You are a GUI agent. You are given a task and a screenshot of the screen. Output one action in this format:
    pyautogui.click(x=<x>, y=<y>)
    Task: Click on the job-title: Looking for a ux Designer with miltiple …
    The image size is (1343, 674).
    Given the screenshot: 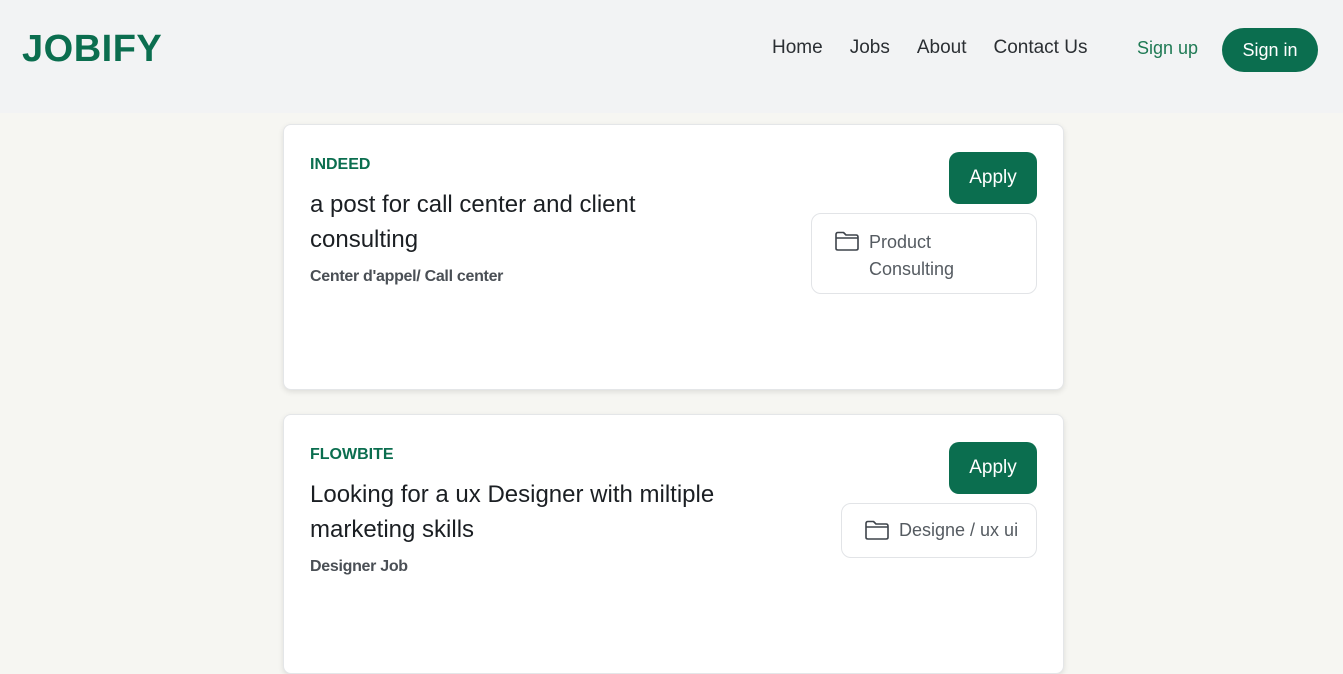 What is the action you would take?
    pyautogui.click(x=512, y=512)
    